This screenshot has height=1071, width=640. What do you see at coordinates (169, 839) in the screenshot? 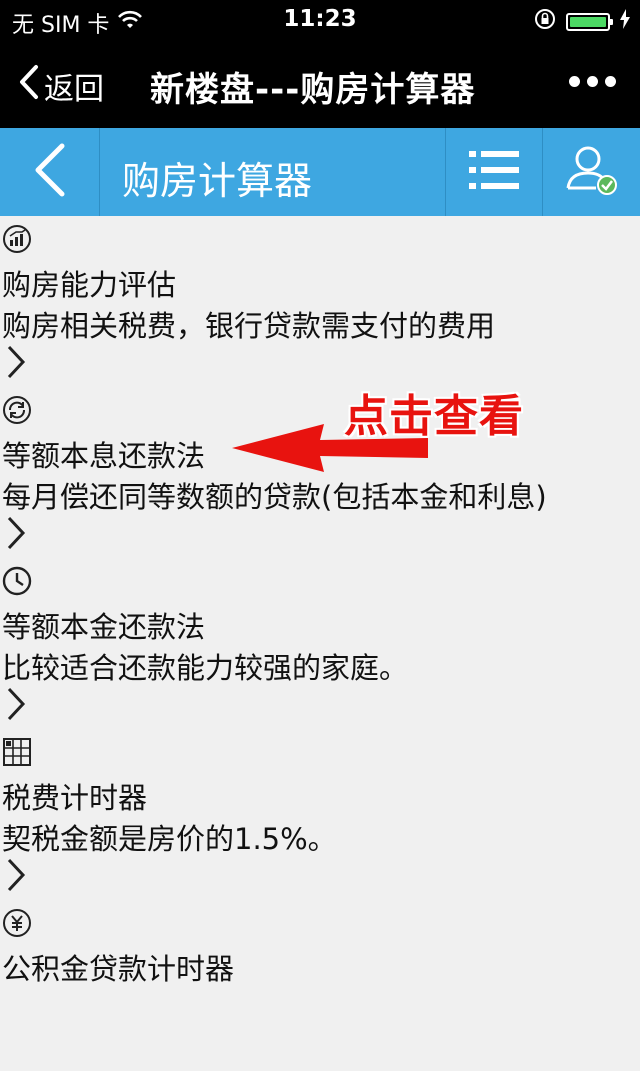
I see `item-description: 契税金额是房价的1.5%。` at bounding box center [169, 839].